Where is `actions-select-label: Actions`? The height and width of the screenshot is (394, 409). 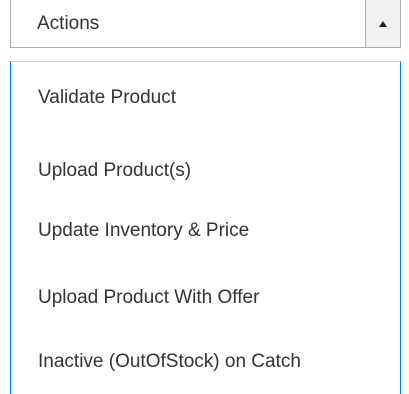 actions-select-label: Actions is located at coordinates (68, 23).